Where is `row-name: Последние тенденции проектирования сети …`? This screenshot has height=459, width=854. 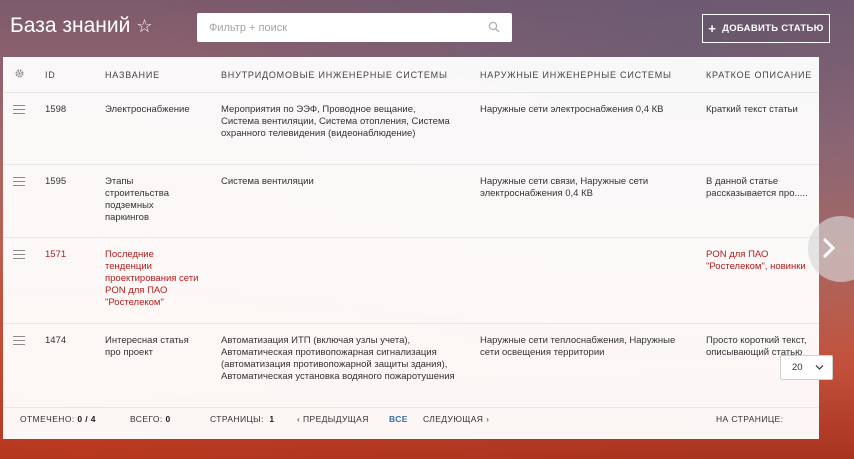
row-name: Последние тенденции проектирования сети … is located at coordinates (153, 279).